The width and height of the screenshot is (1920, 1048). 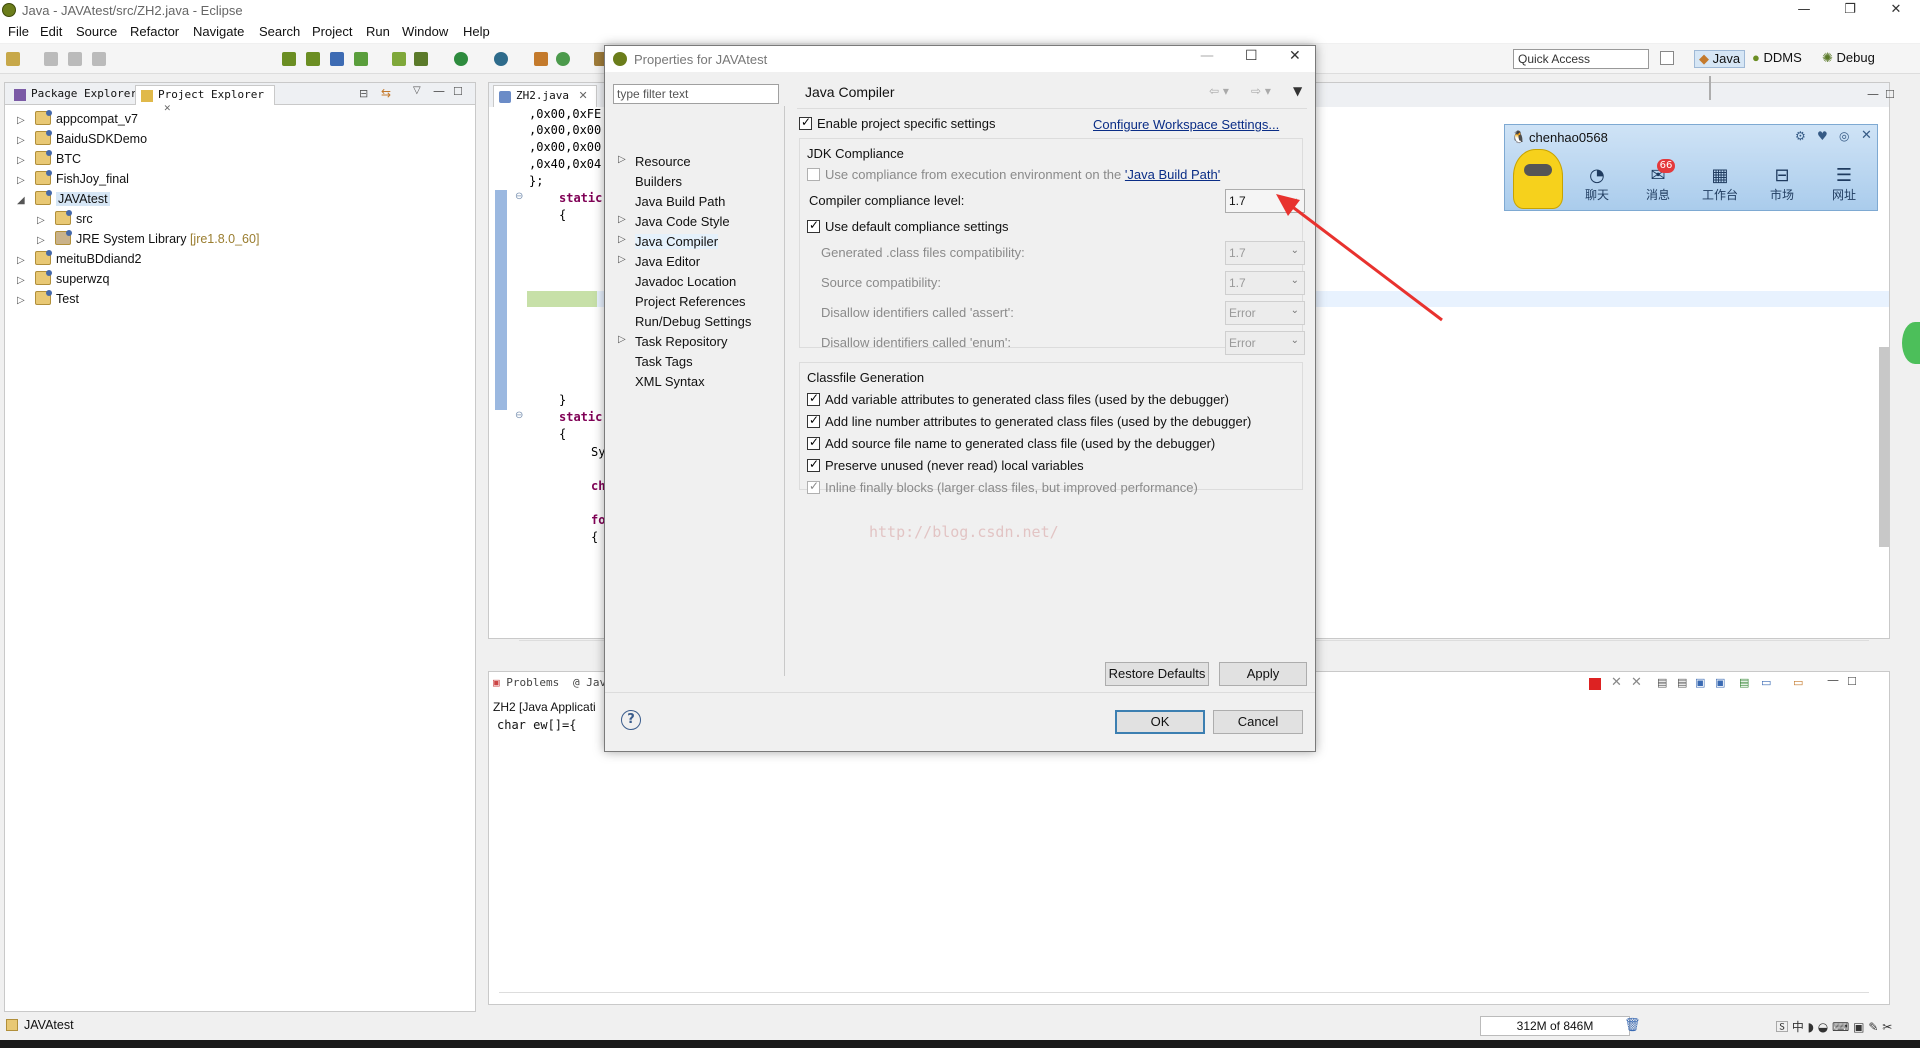 What do you see at coordinates (1844, 184) in the screenshot?
I see `qq-urls: ☰ 网址` at bounding box center [1844, 184].